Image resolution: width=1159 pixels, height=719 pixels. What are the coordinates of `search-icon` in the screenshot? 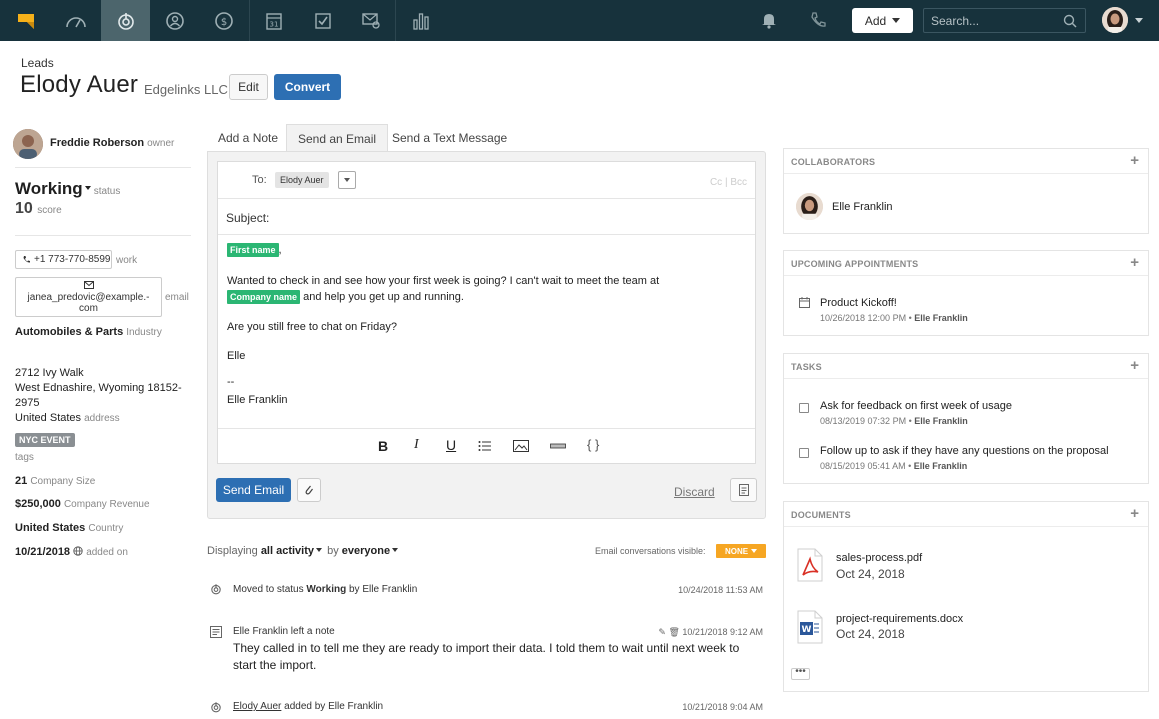 It's located at (1070, 21).